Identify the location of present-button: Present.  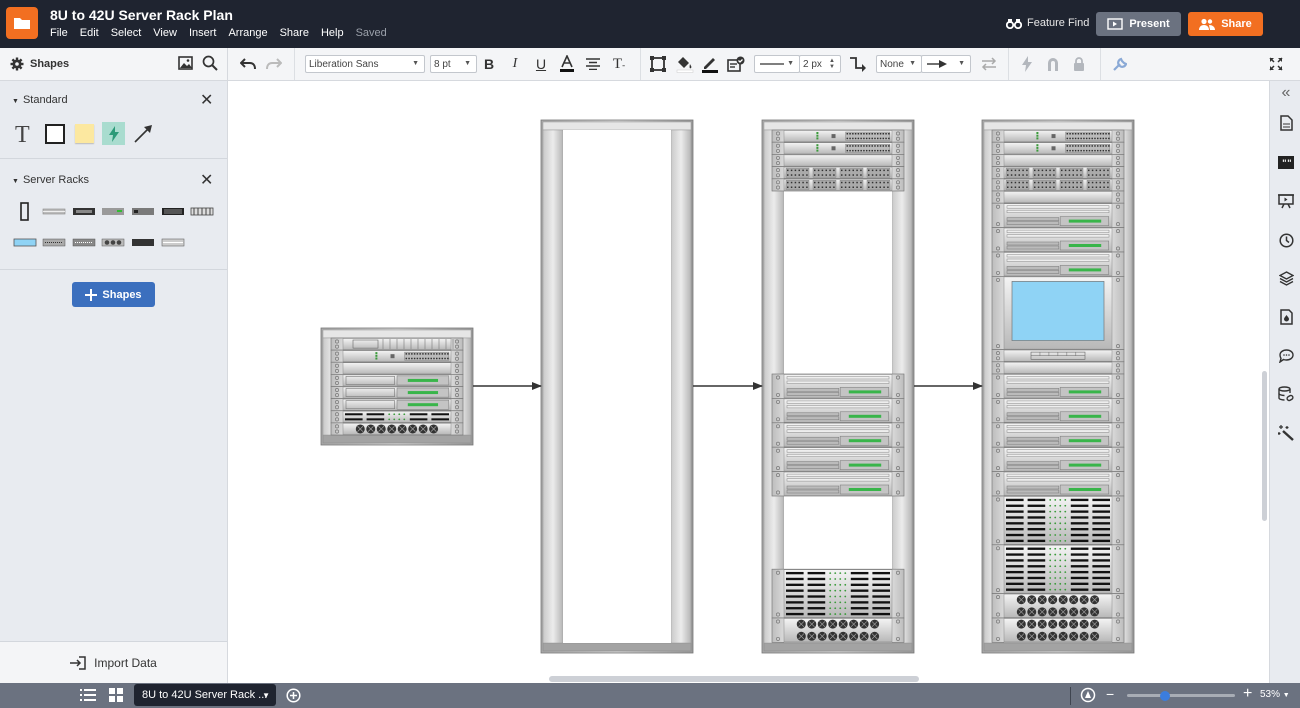
(1138, 24).